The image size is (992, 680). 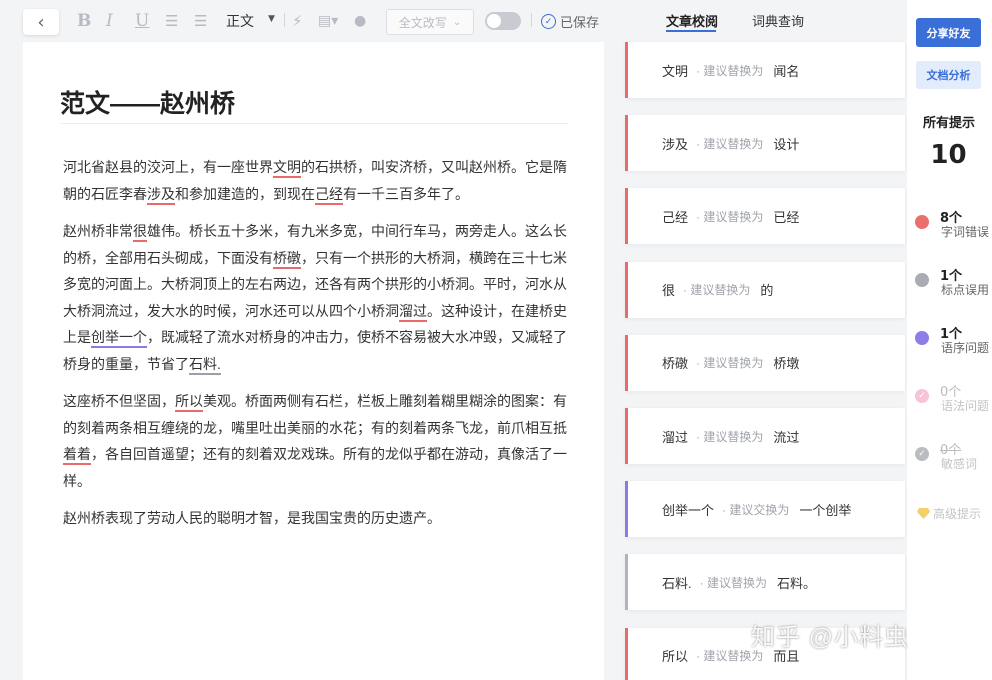 I want to click on suggestion-replacement: 一个创举, so click(x=825, y=509).